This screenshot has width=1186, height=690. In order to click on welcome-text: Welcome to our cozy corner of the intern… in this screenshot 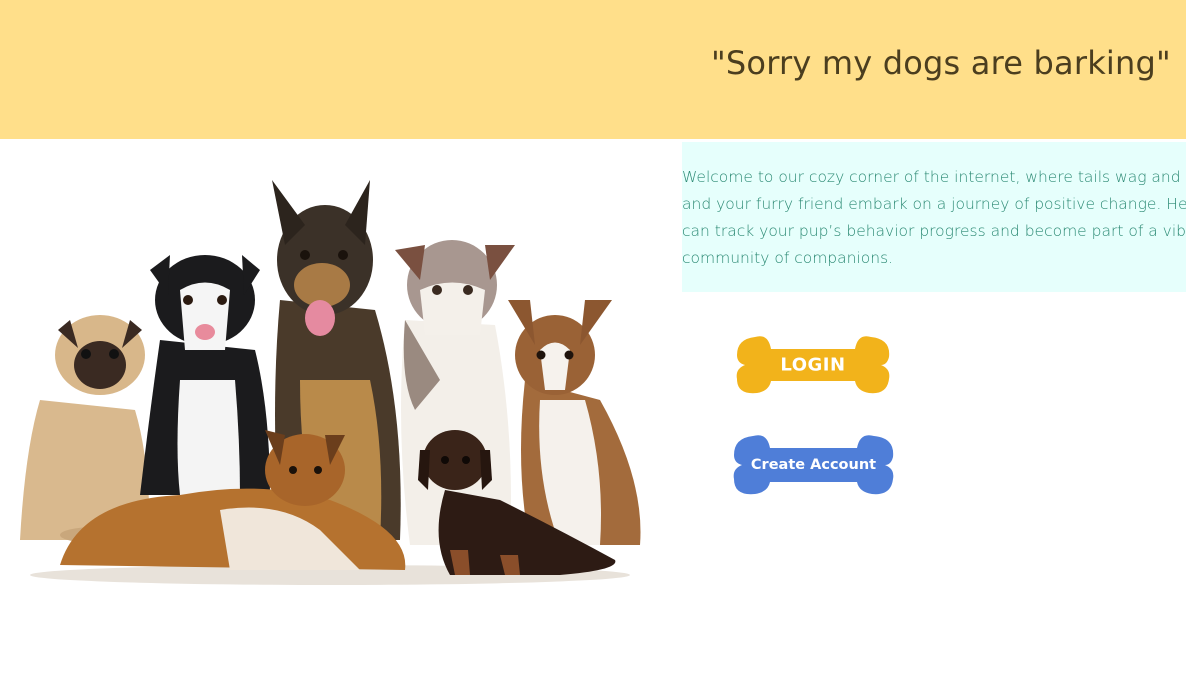, I will do `click(934, 217)`.